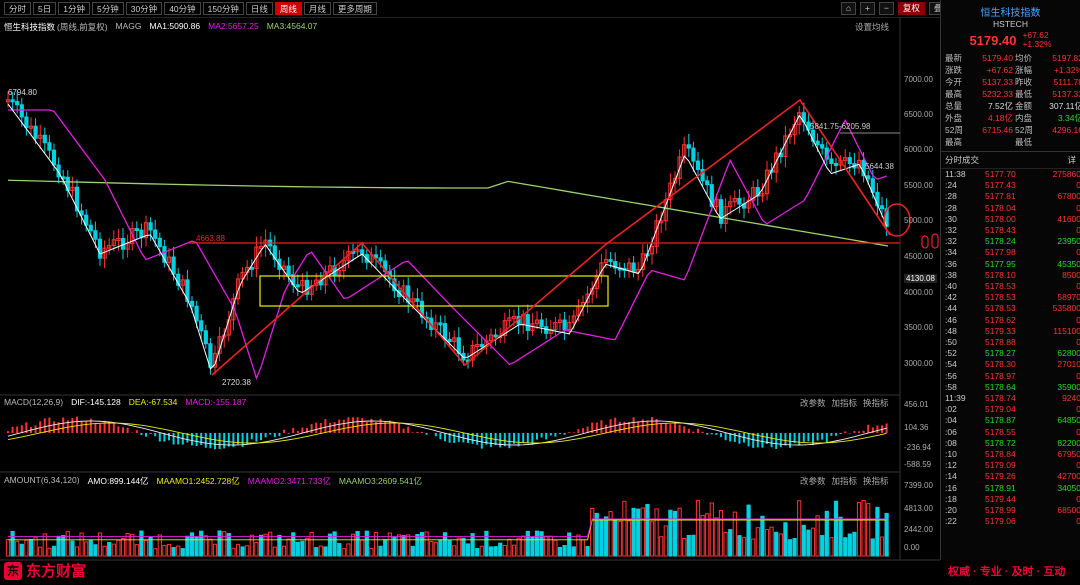 The width and height of the screenshot is (1080, 585). I want to click on tick-row: 11:39 5178.74 9240, so click(1010, 398).